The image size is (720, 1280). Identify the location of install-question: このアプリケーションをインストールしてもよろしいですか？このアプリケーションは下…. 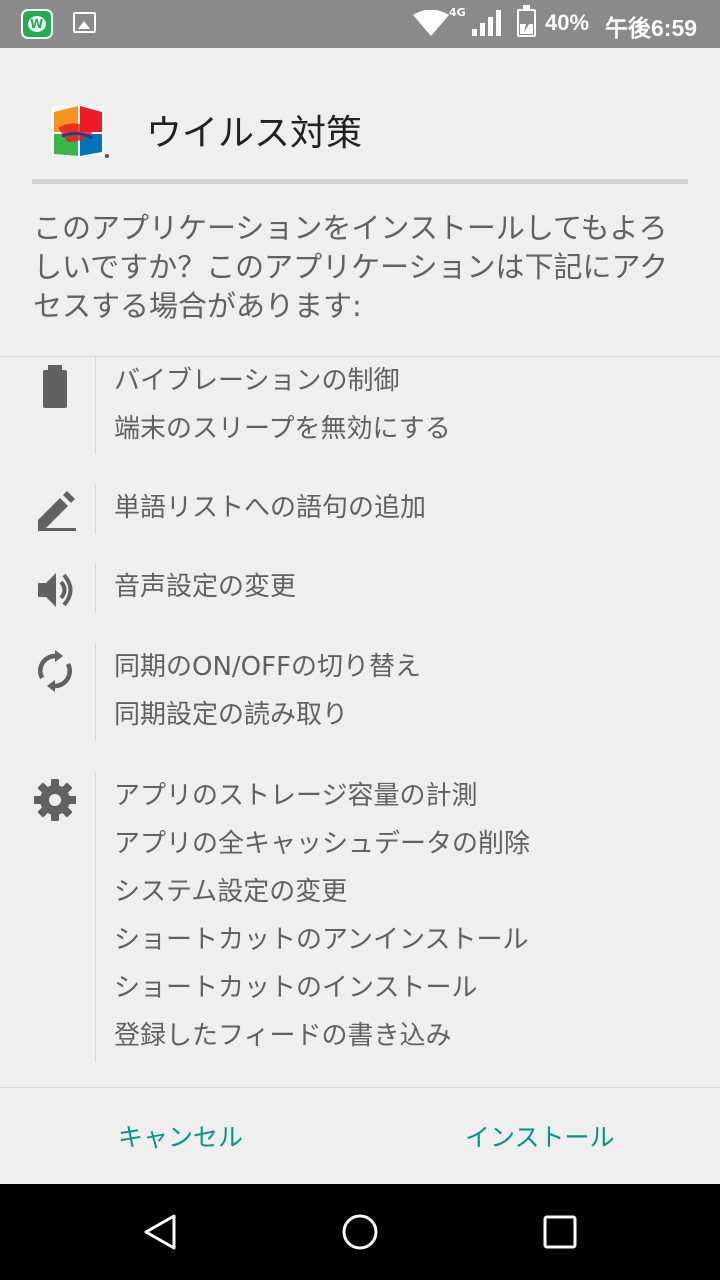
(351, 267).